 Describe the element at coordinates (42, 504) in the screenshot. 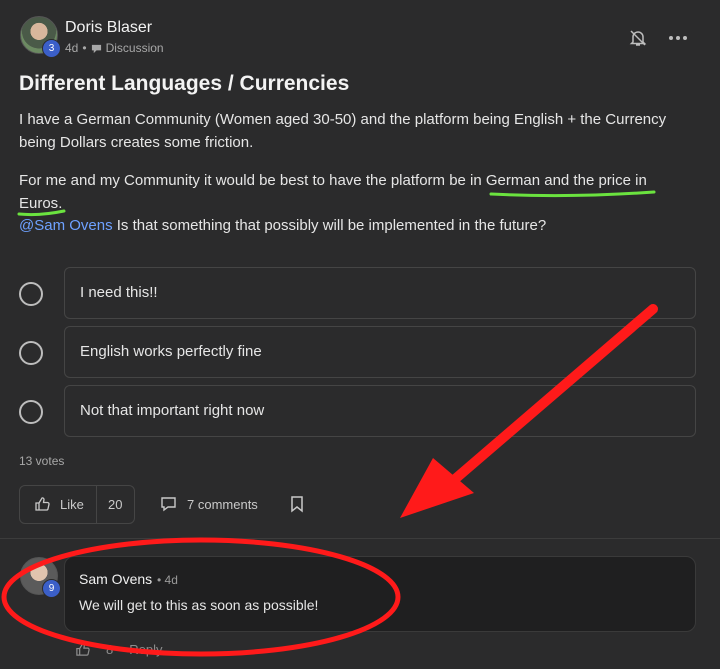

I see `thumbs-up-icon` at that location.